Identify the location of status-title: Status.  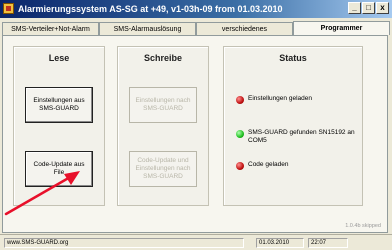
(293, 58).